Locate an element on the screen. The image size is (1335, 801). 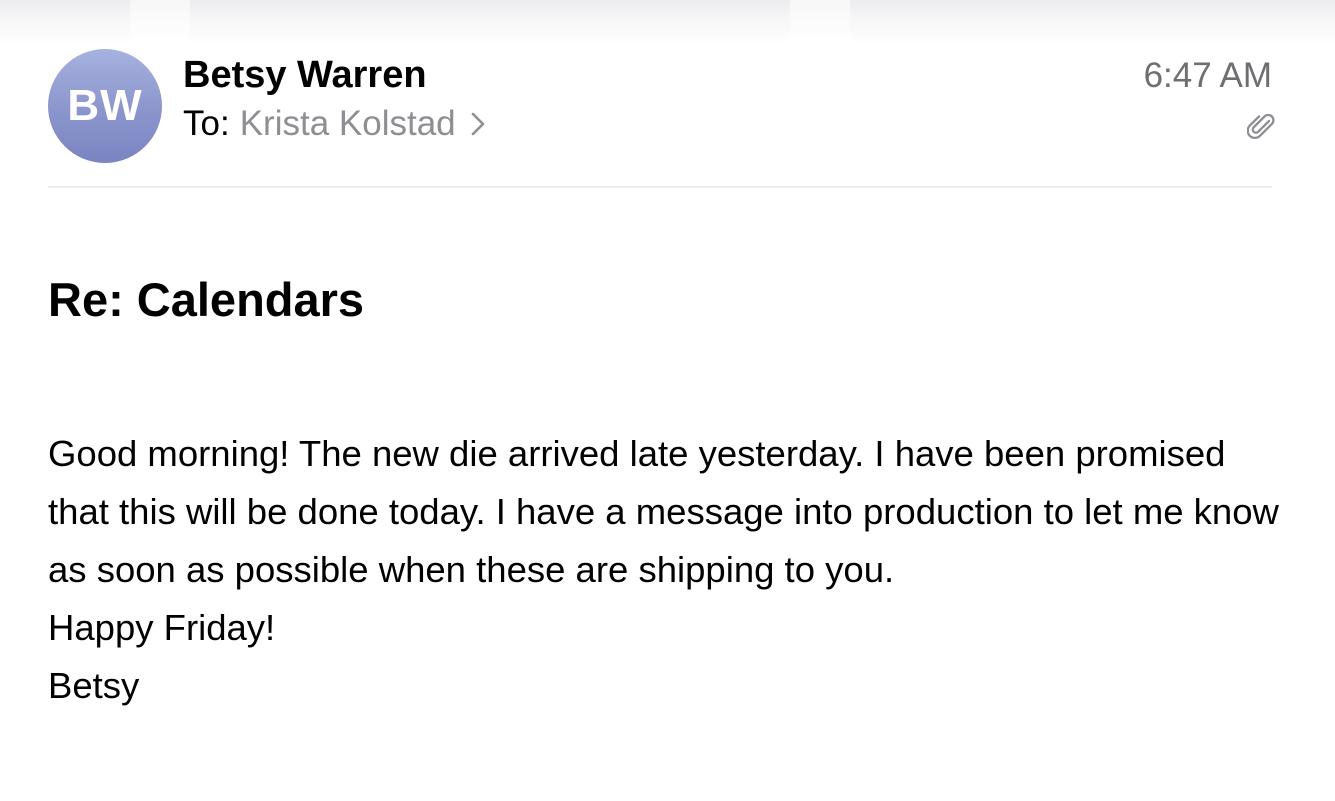
sender-avatar: BW is located at coordinates (105, 106).